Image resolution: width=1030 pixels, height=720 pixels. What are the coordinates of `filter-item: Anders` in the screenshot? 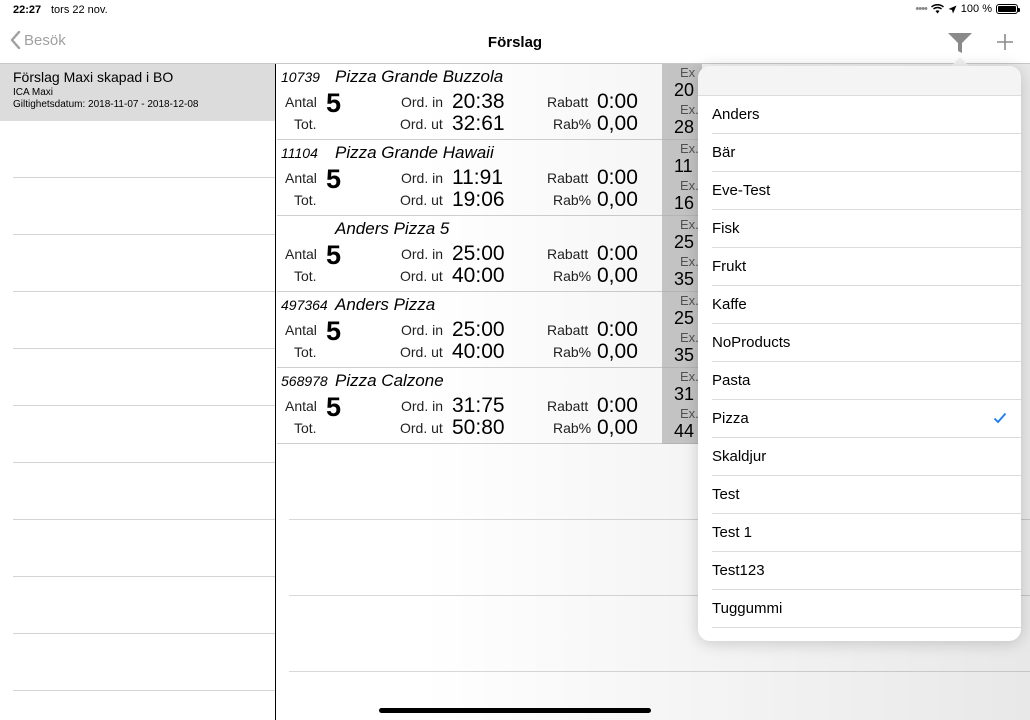 It's located at (866, 115).